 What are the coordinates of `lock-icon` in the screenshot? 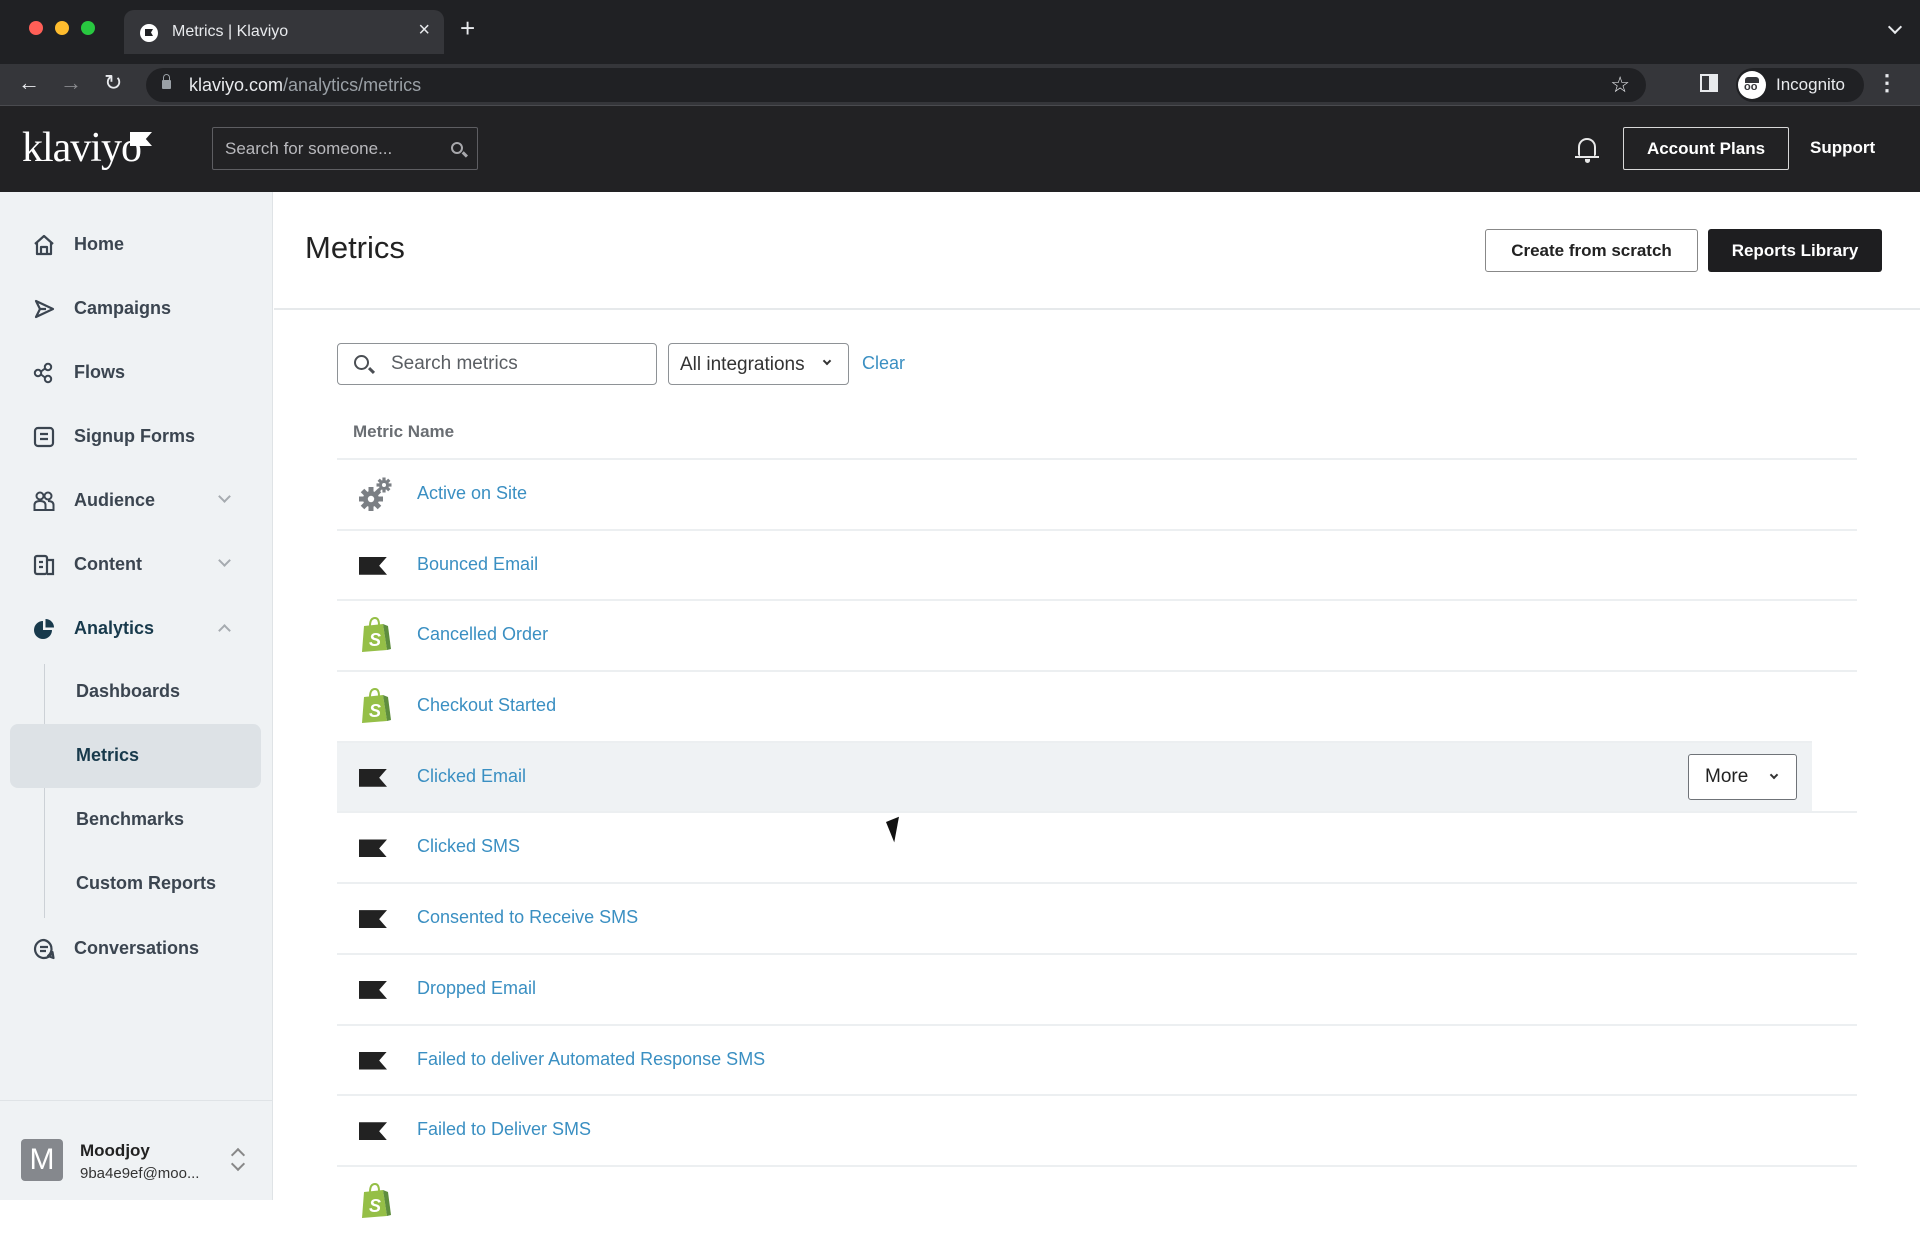 It's located at (166, 81).